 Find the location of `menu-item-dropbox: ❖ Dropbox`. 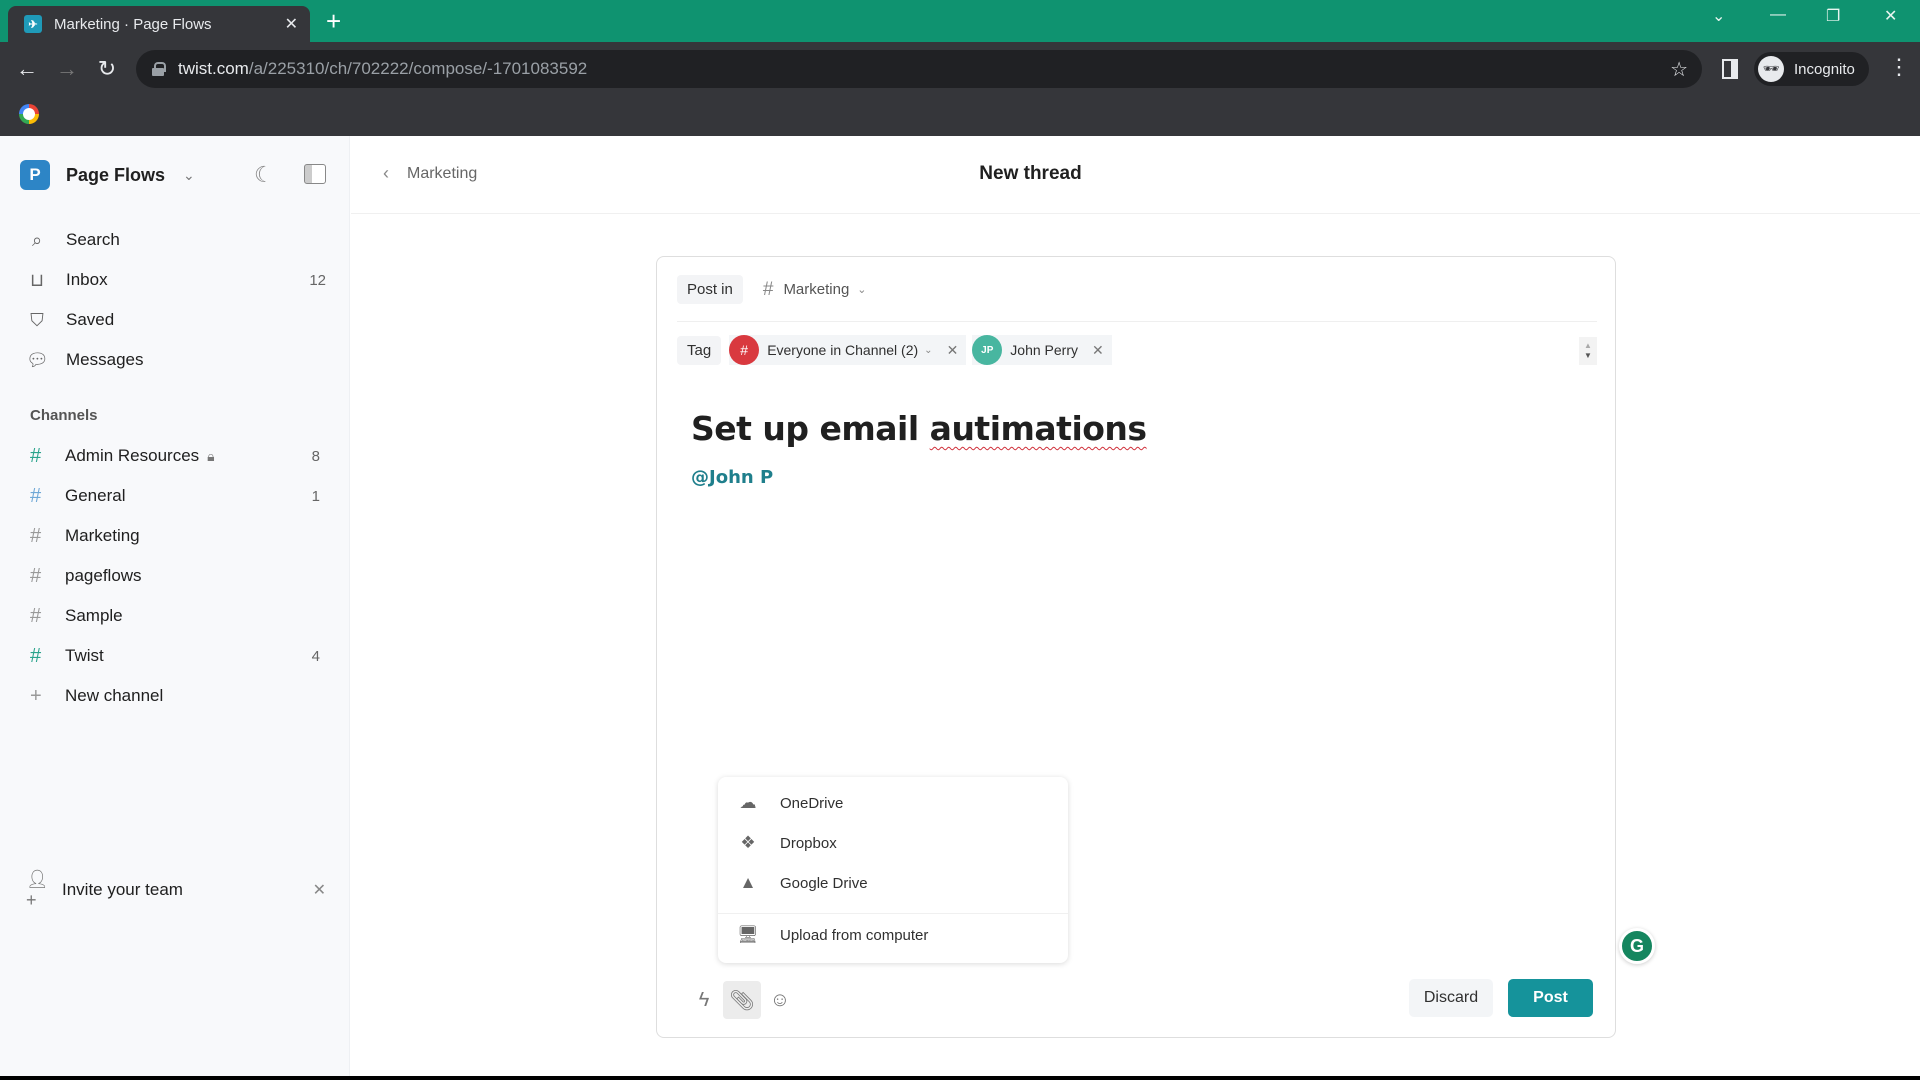

menu-item-dropbox: ❖ Dropbox is located at coordinates (893, 843).